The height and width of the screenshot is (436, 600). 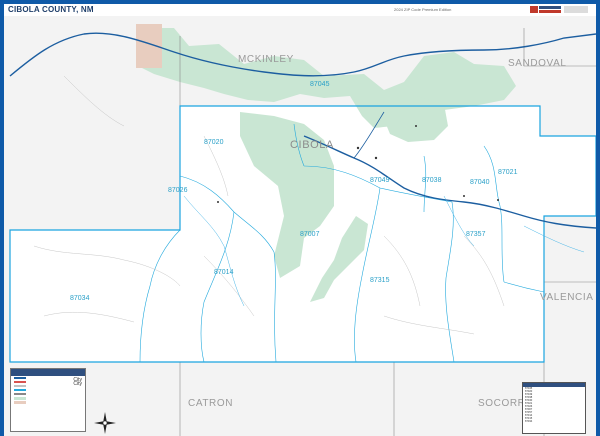 What do you see at coordinates (80, 298) in the screenshot?
I see `zip-label: 87034` at bounding box center [80, 298].